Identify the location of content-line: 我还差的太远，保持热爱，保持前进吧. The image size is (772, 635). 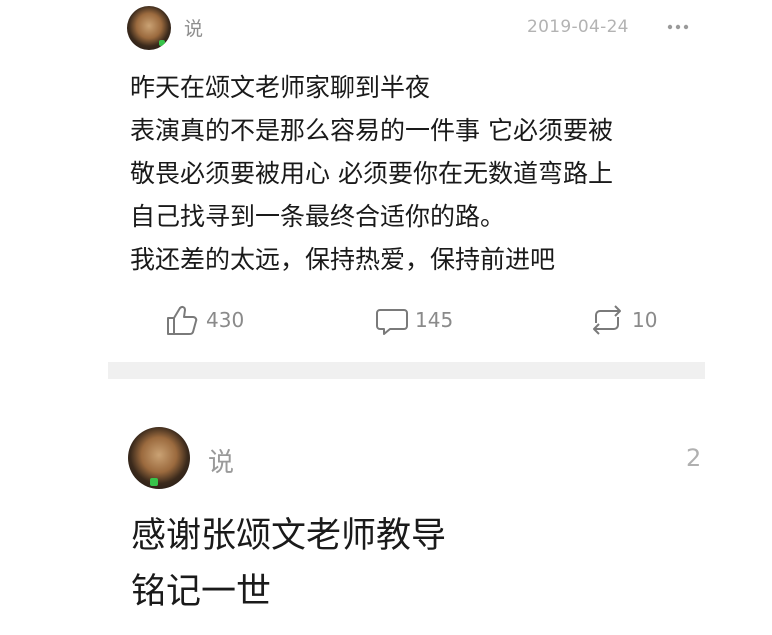
(343, 259).